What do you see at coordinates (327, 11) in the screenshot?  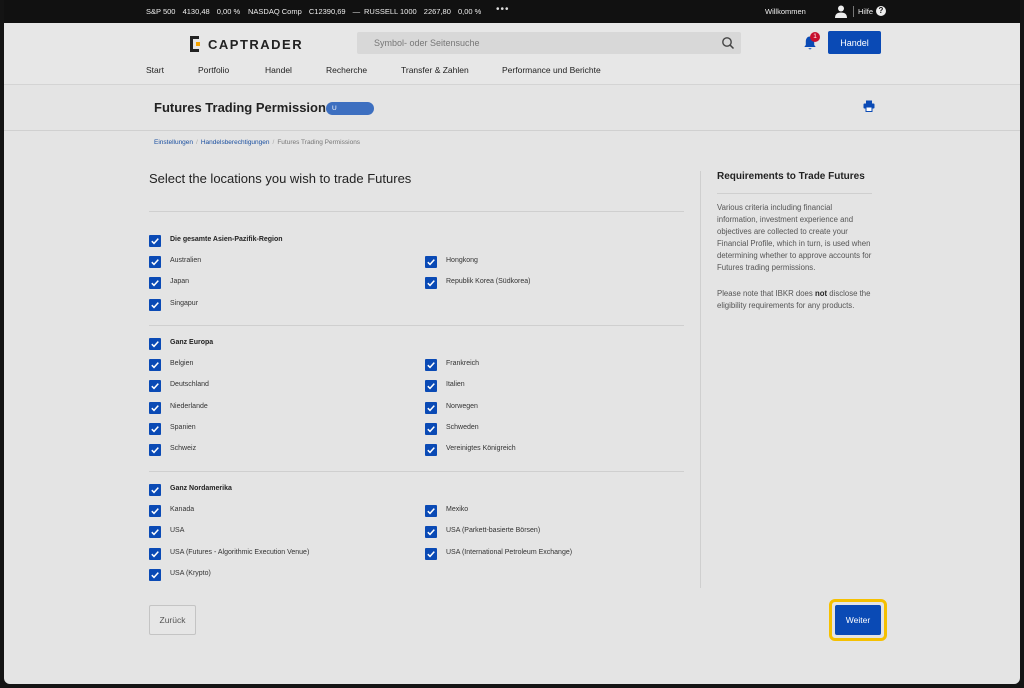 I see `ticker-value: C12390,69` at bounding box center [327, 11].